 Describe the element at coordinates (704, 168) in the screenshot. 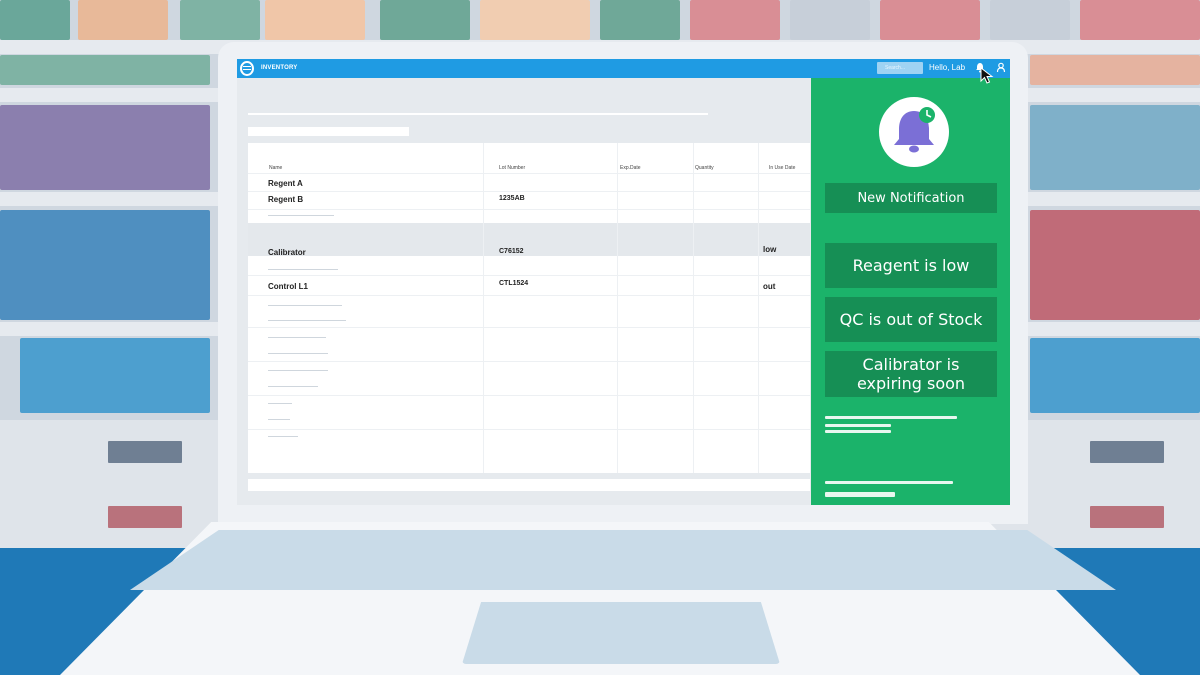

I see `column-header-quantity: Quantity` at that location.